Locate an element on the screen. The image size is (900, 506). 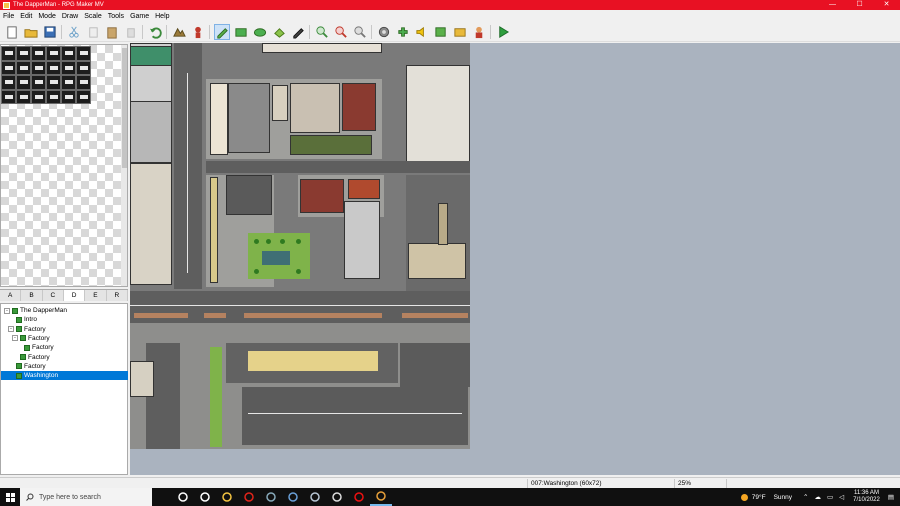
cloud-icon: ☁ is located at coordinates (817, 497).